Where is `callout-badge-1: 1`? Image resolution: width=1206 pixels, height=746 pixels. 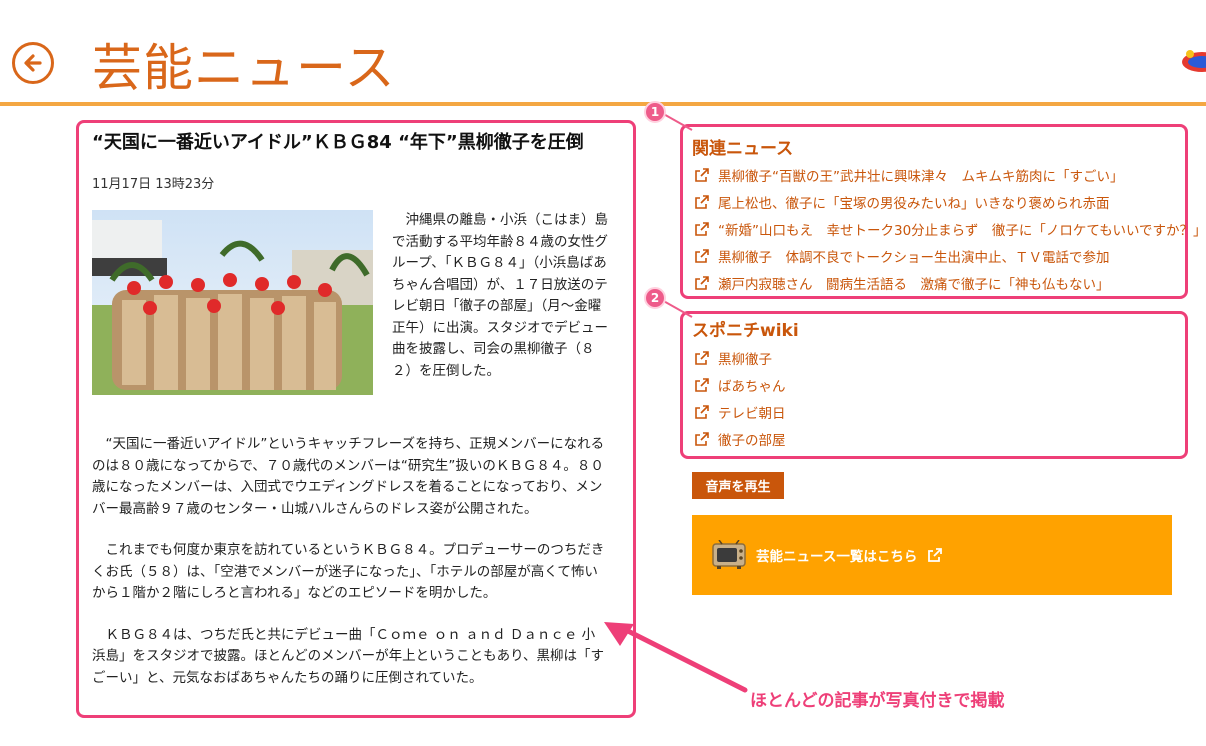 callout-badge-1: 1 is located at coordinates (655, 112).